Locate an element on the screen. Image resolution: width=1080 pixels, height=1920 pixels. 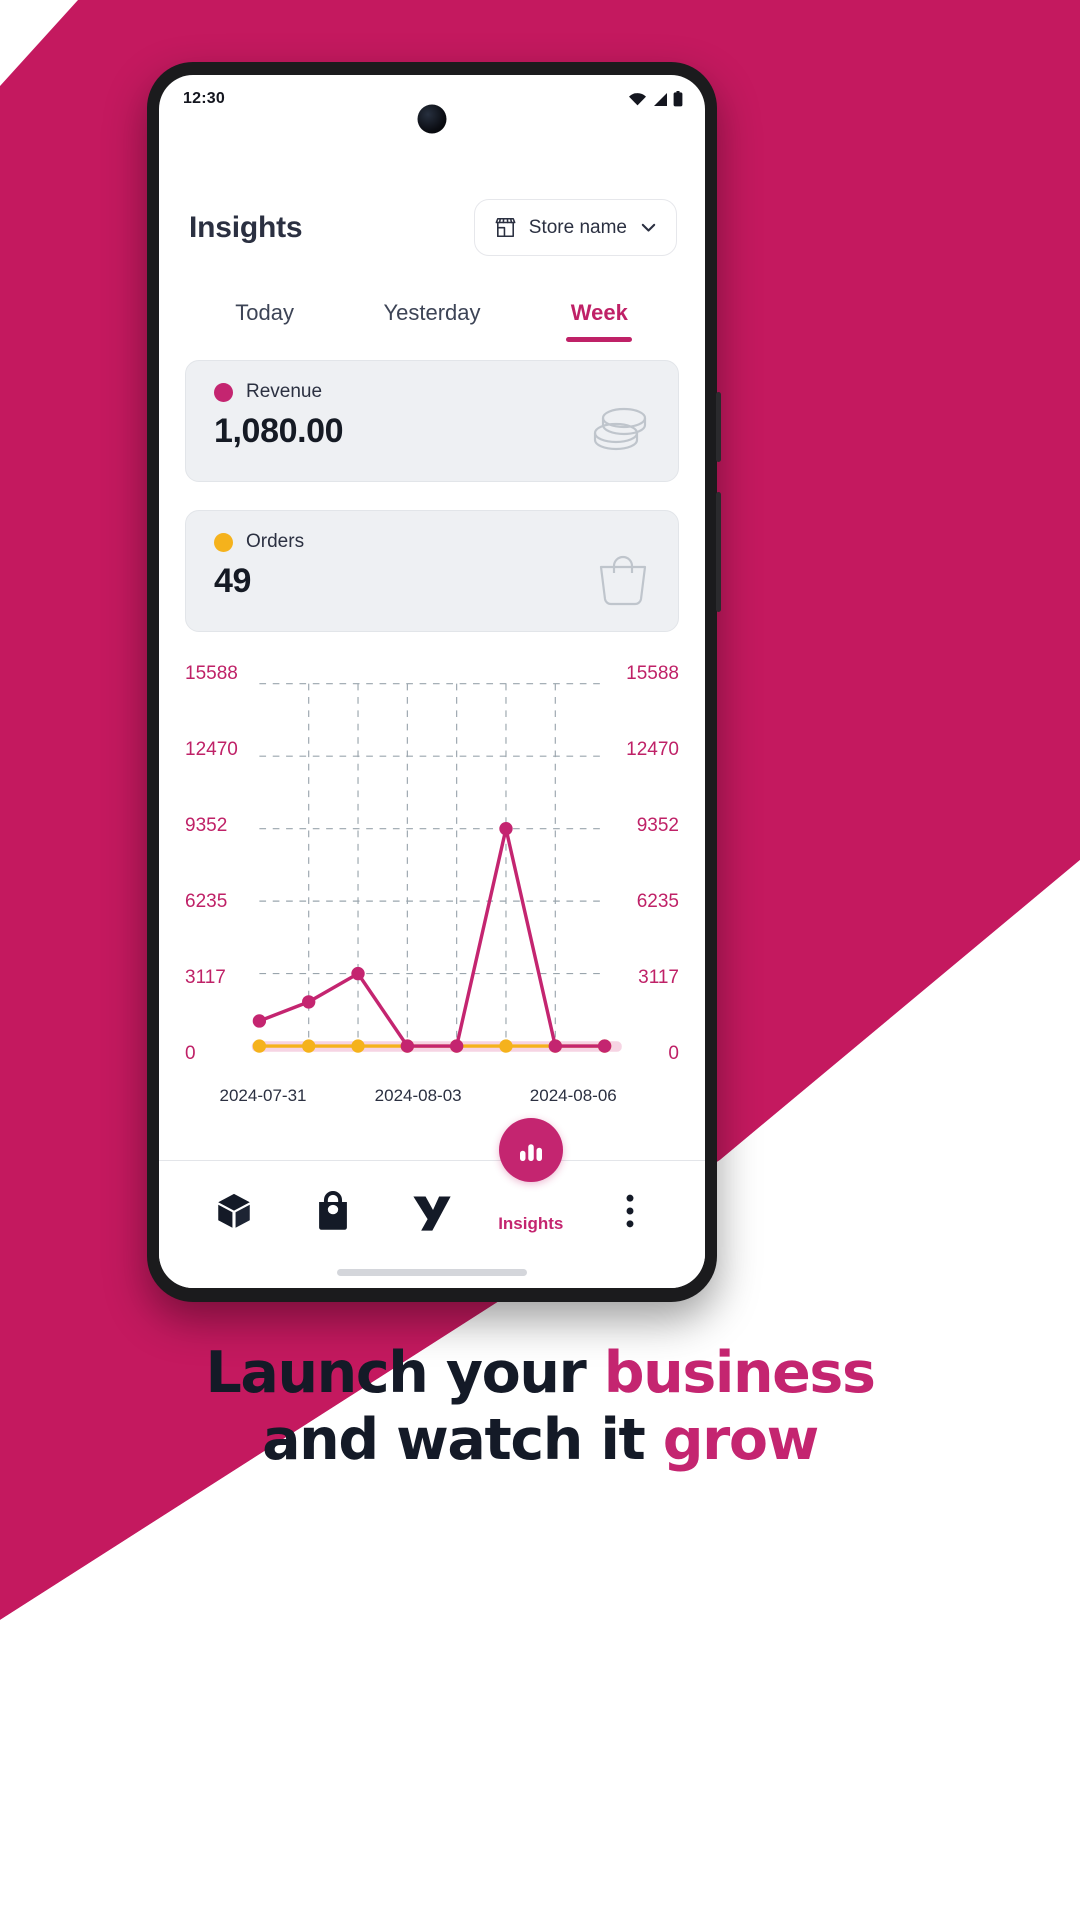
period-tabs: Today Yesterday Week is located at coordinates (432, 321).